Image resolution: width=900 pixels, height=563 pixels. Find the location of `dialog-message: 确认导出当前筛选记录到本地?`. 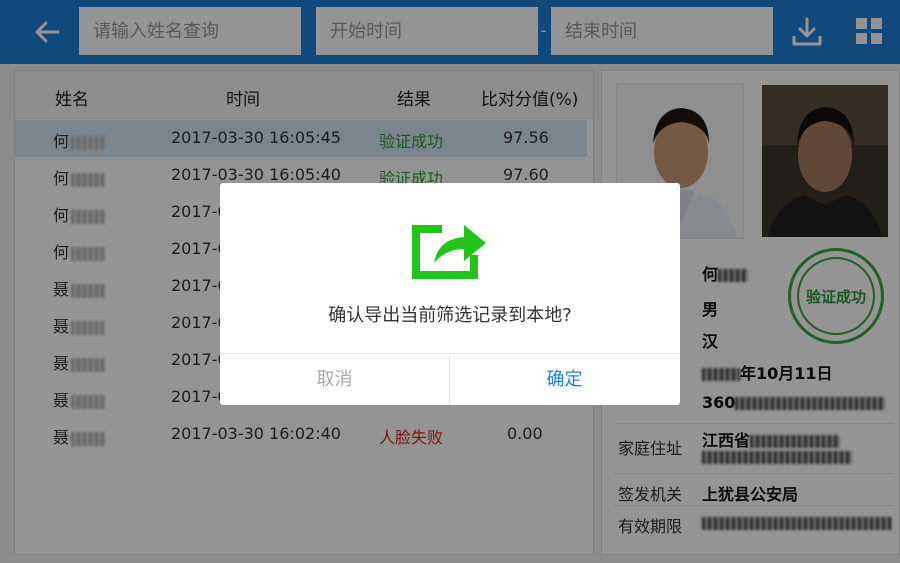

dialog-message: 确认导出当前筛选记录到本地? is located at coordinates (450, 315).